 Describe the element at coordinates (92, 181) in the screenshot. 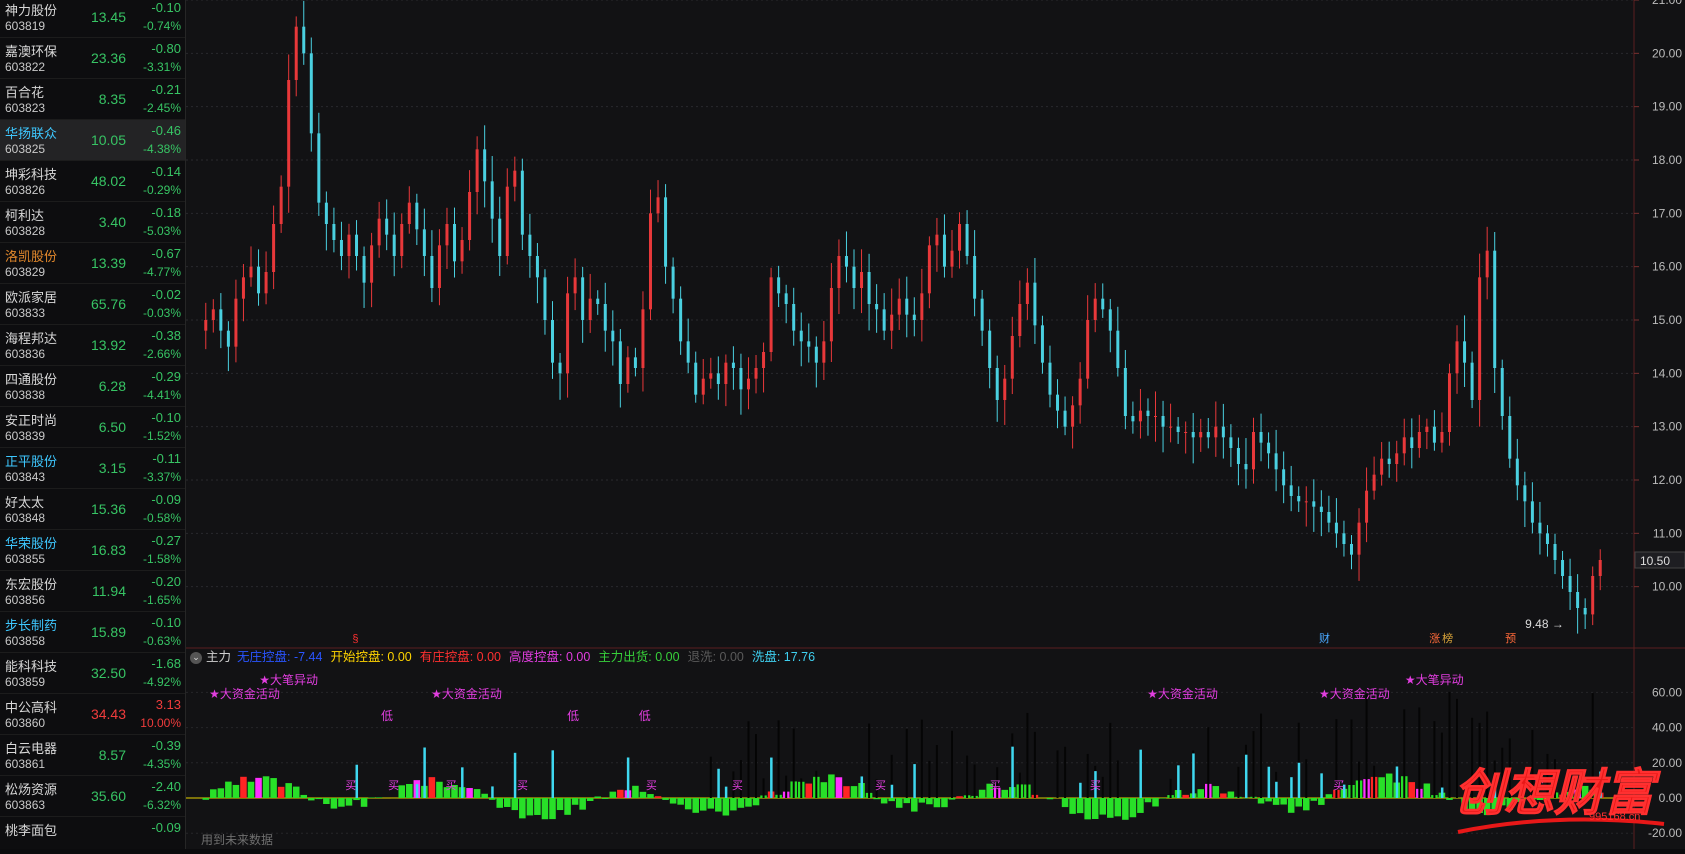

I see `stock-row: 坤彩科技60382648.02-0.14-0.29%` at that location.